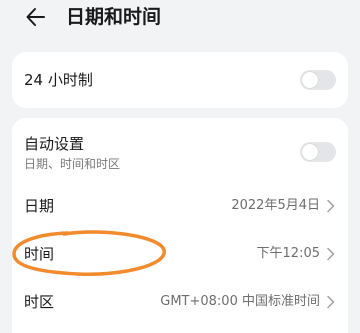 The height and width of the screenshot is (333, 360). Describe the element at coordinates (58, 80) in the screenshot. I see `24-hour-label: 24 小时制` at that location.